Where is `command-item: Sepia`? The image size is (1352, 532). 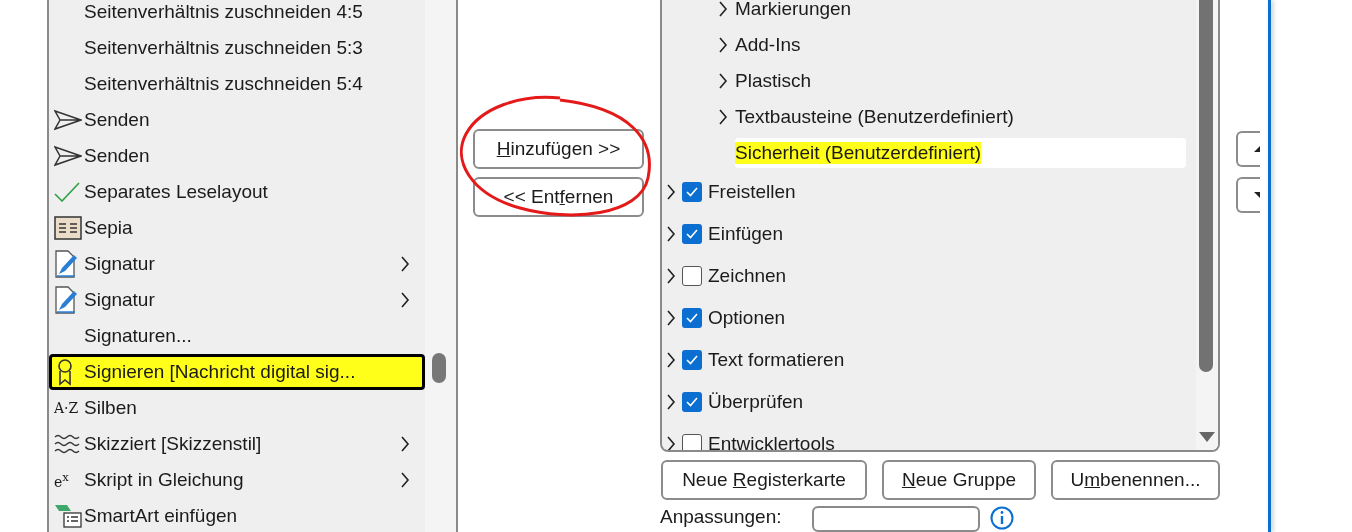
command-item: Sepia is located at coordinates (237, 228).